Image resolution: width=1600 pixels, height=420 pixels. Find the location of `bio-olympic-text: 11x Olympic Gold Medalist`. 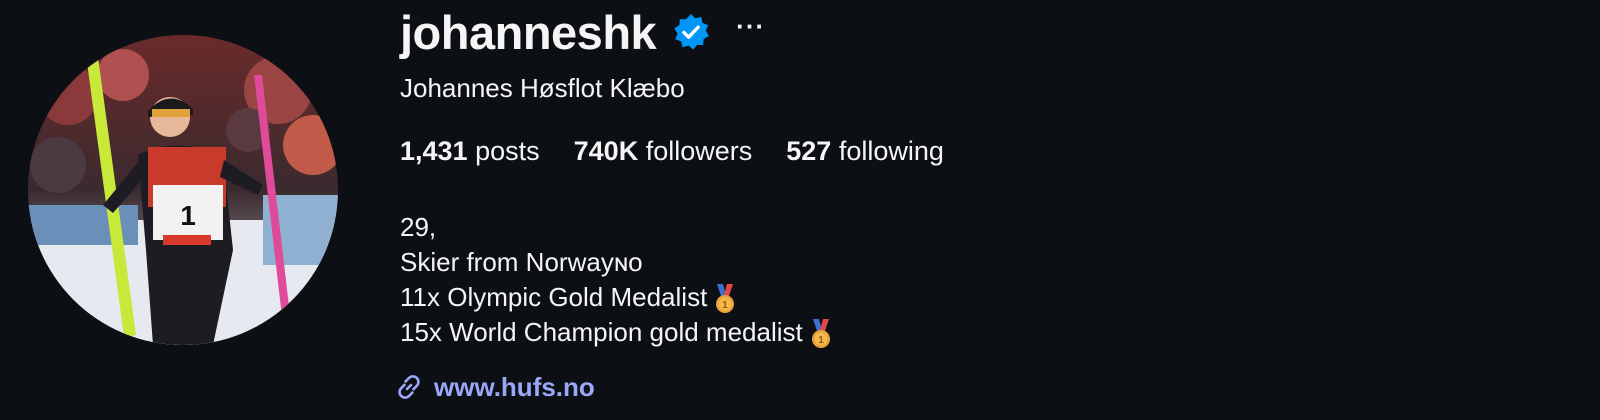

bio-olympic-text: 11x Olympic Gold Medalist is located at coordinates (554, 297).